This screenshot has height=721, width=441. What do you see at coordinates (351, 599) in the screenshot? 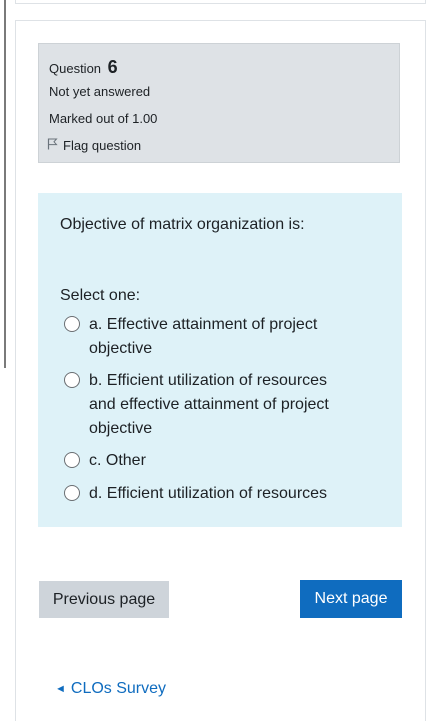
I see `next-page-button: Next page` at bounding box center [351, 599].